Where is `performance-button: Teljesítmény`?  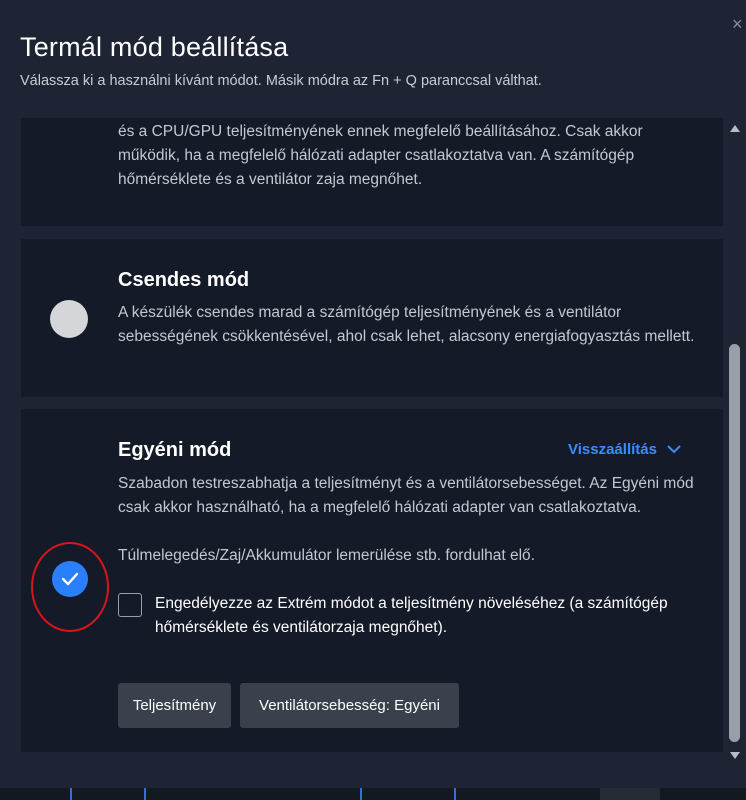 performance-button: Teljesítmény is located at coordinates (174, 705).